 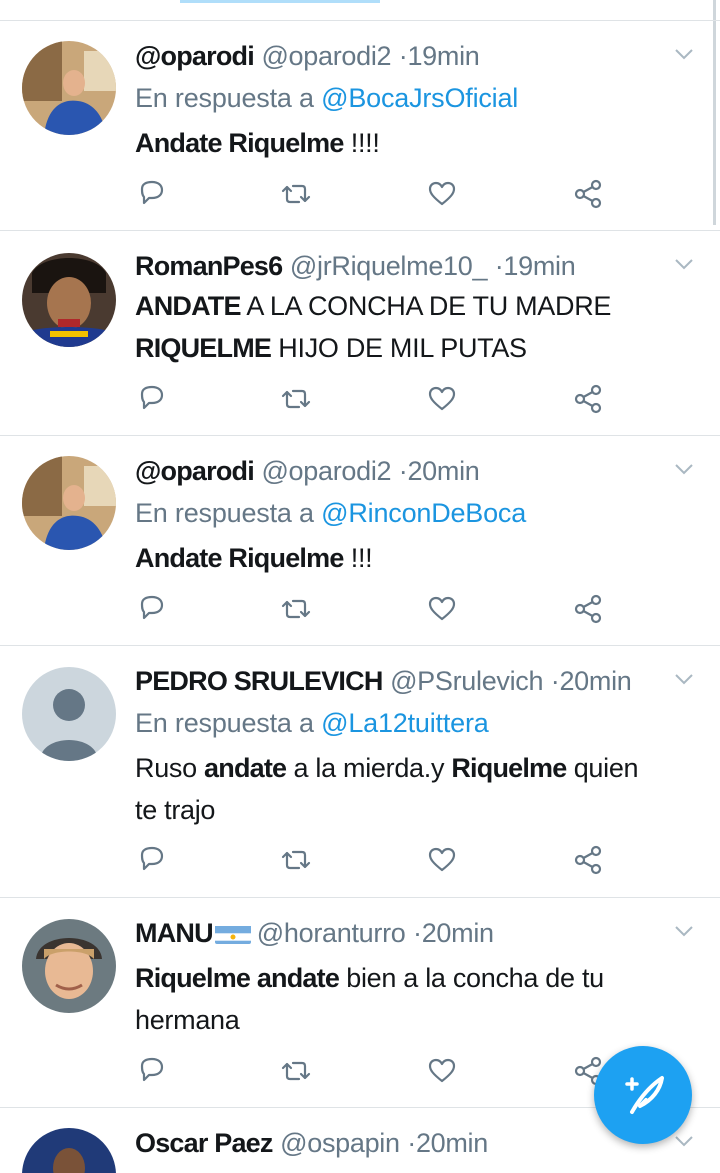 I want to click on text-run: !!!!, so click(x=361, y=143).